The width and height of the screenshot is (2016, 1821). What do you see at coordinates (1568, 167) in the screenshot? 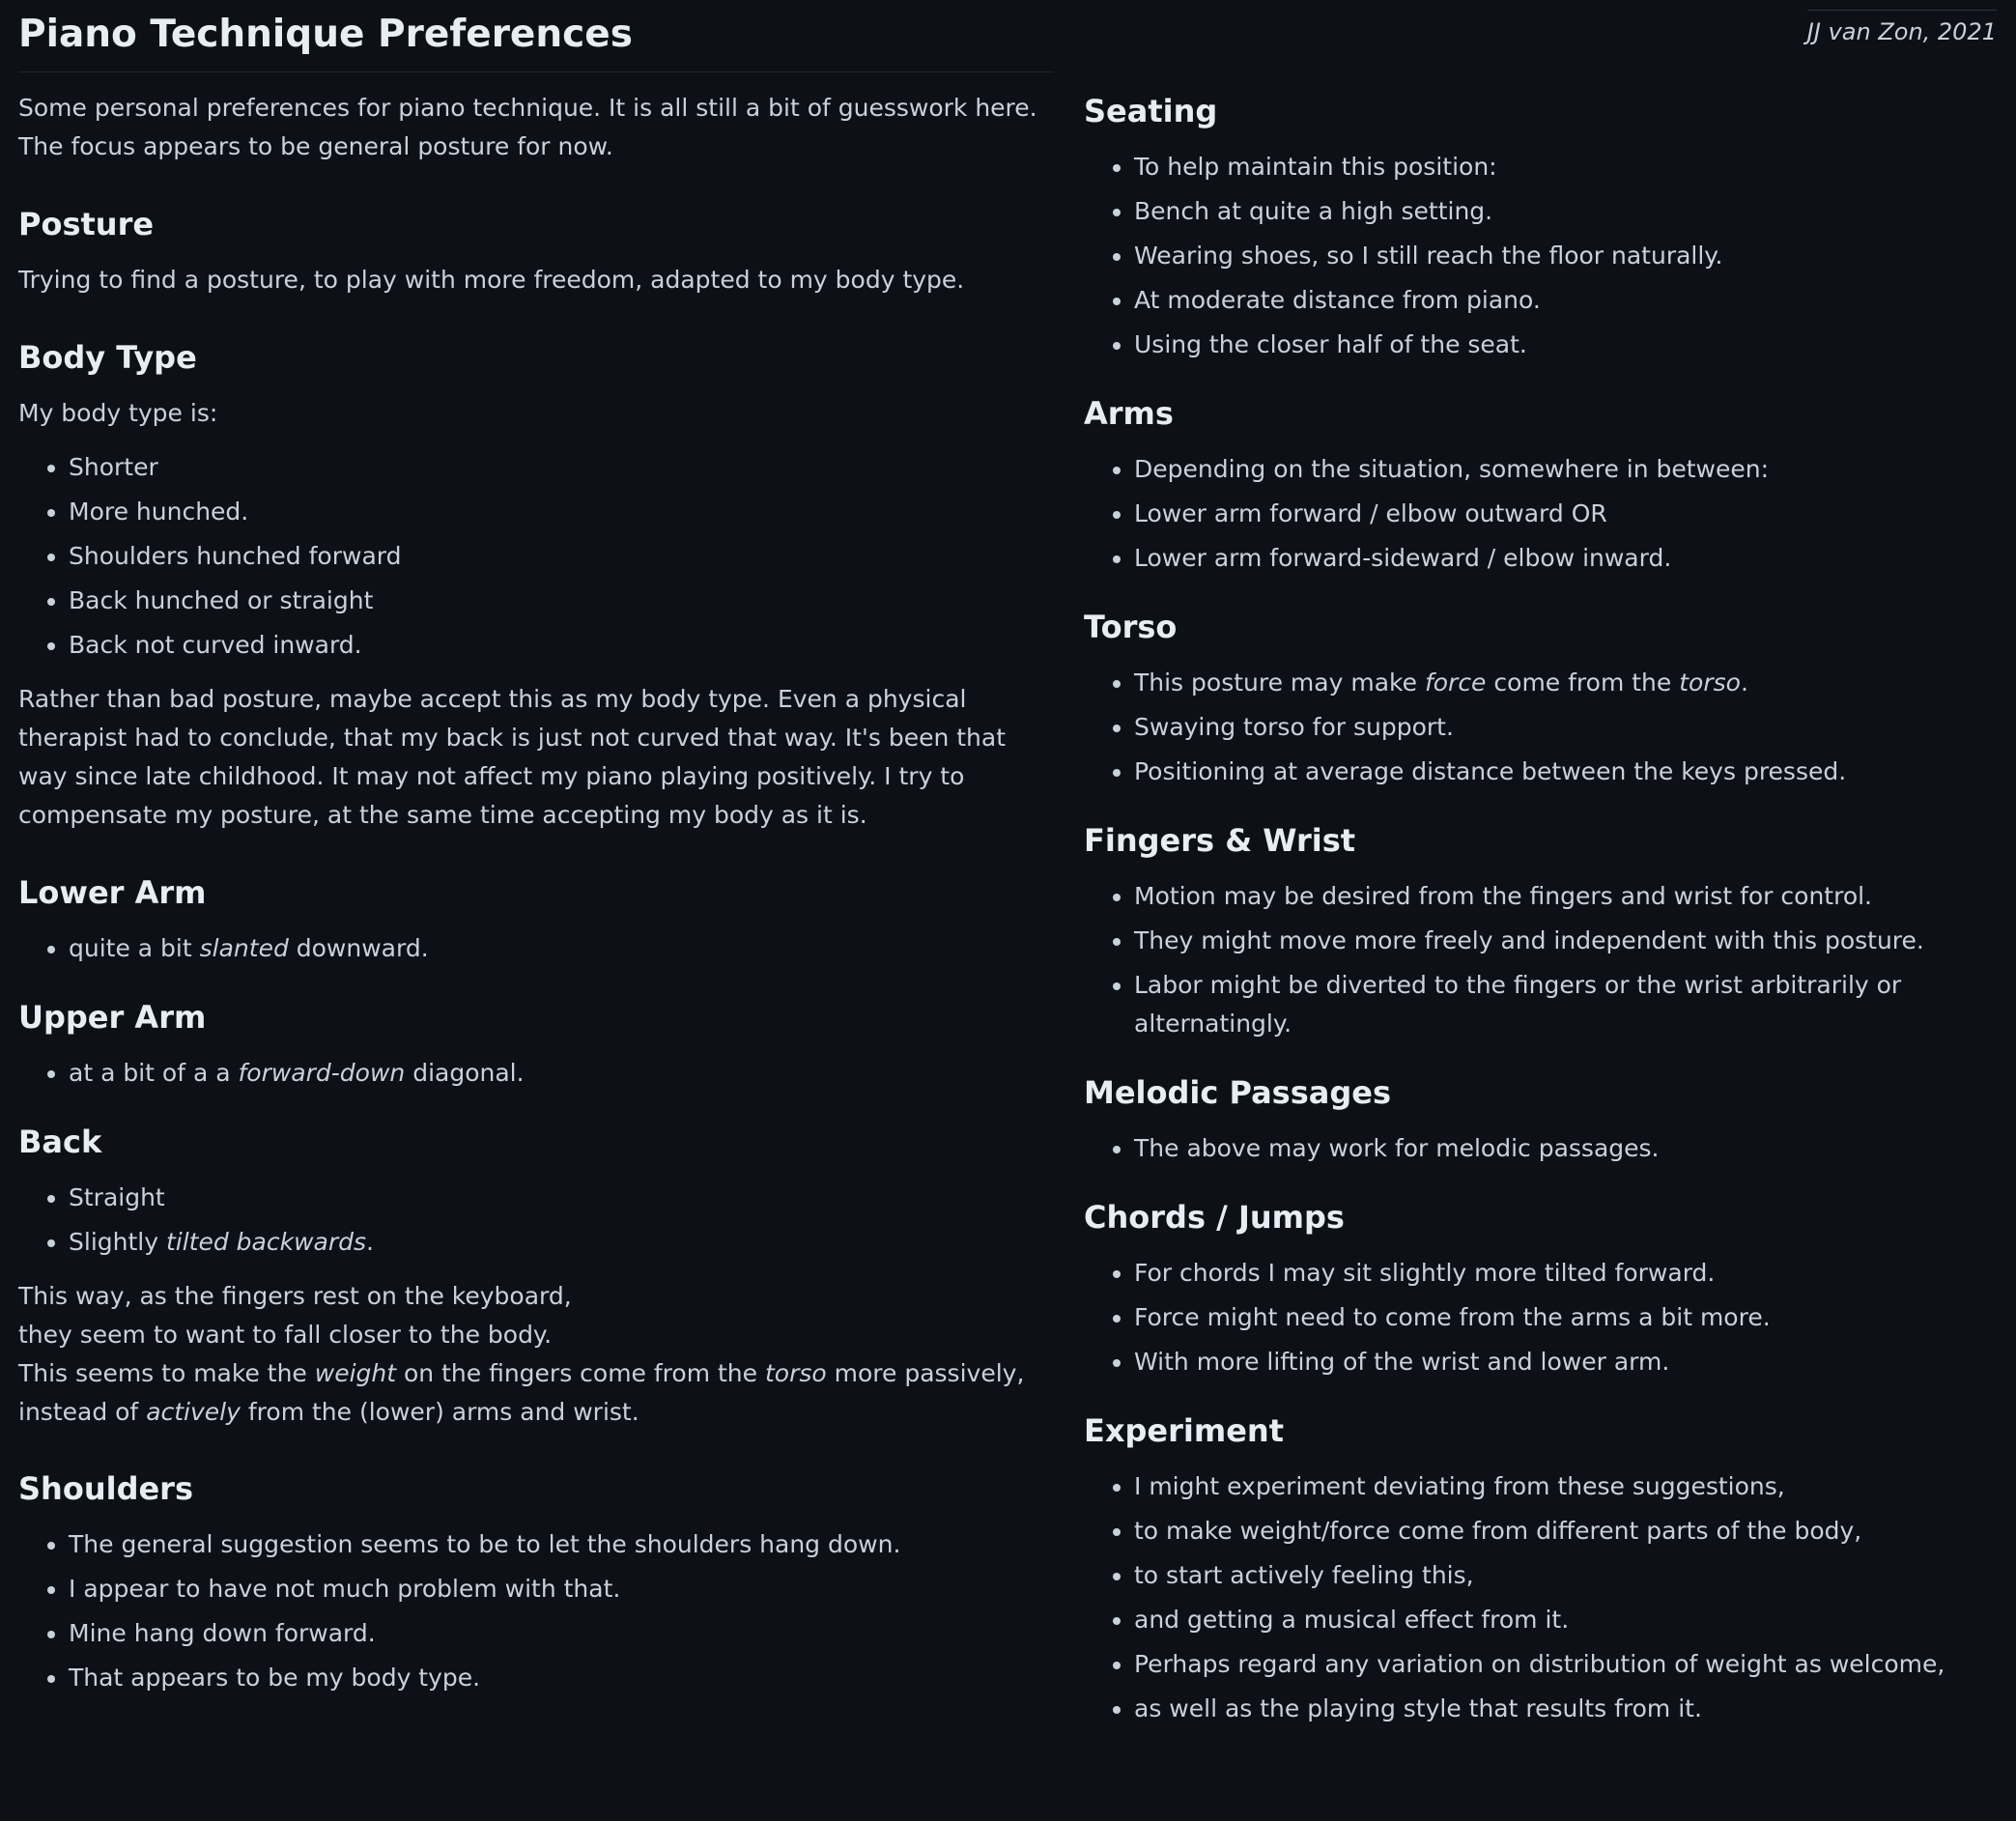
I see `list-item: To help maintain this position:` at bounding box center [1568, 167].